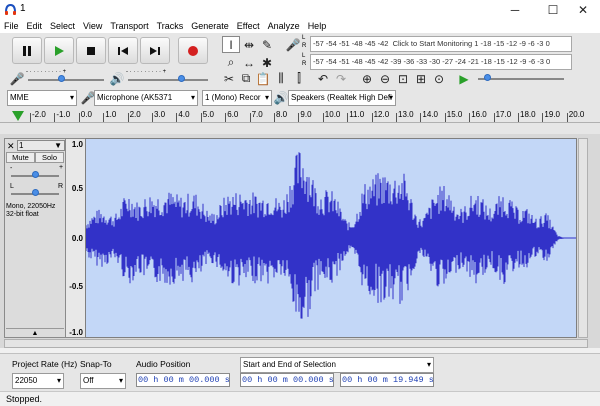  What do you see at coordinates (287, 380) in the screenshot?
I see `selection-start-field: 00 h 00 m 00.000 s` at bounding box center [287, 380].